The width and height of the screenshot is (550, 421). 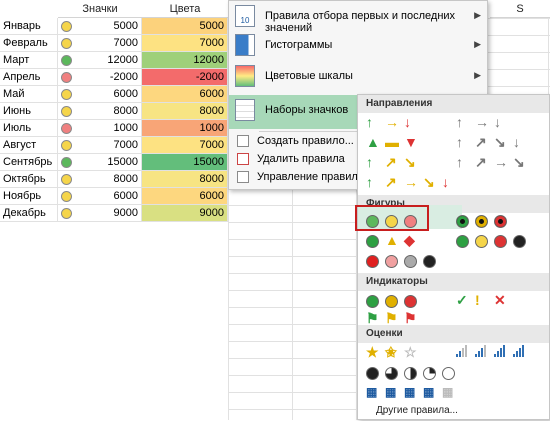 What do you see at coordinates (29, 43) in the screenshot?
I see `month-cell: Февраль` at bounding box center [29, 43].